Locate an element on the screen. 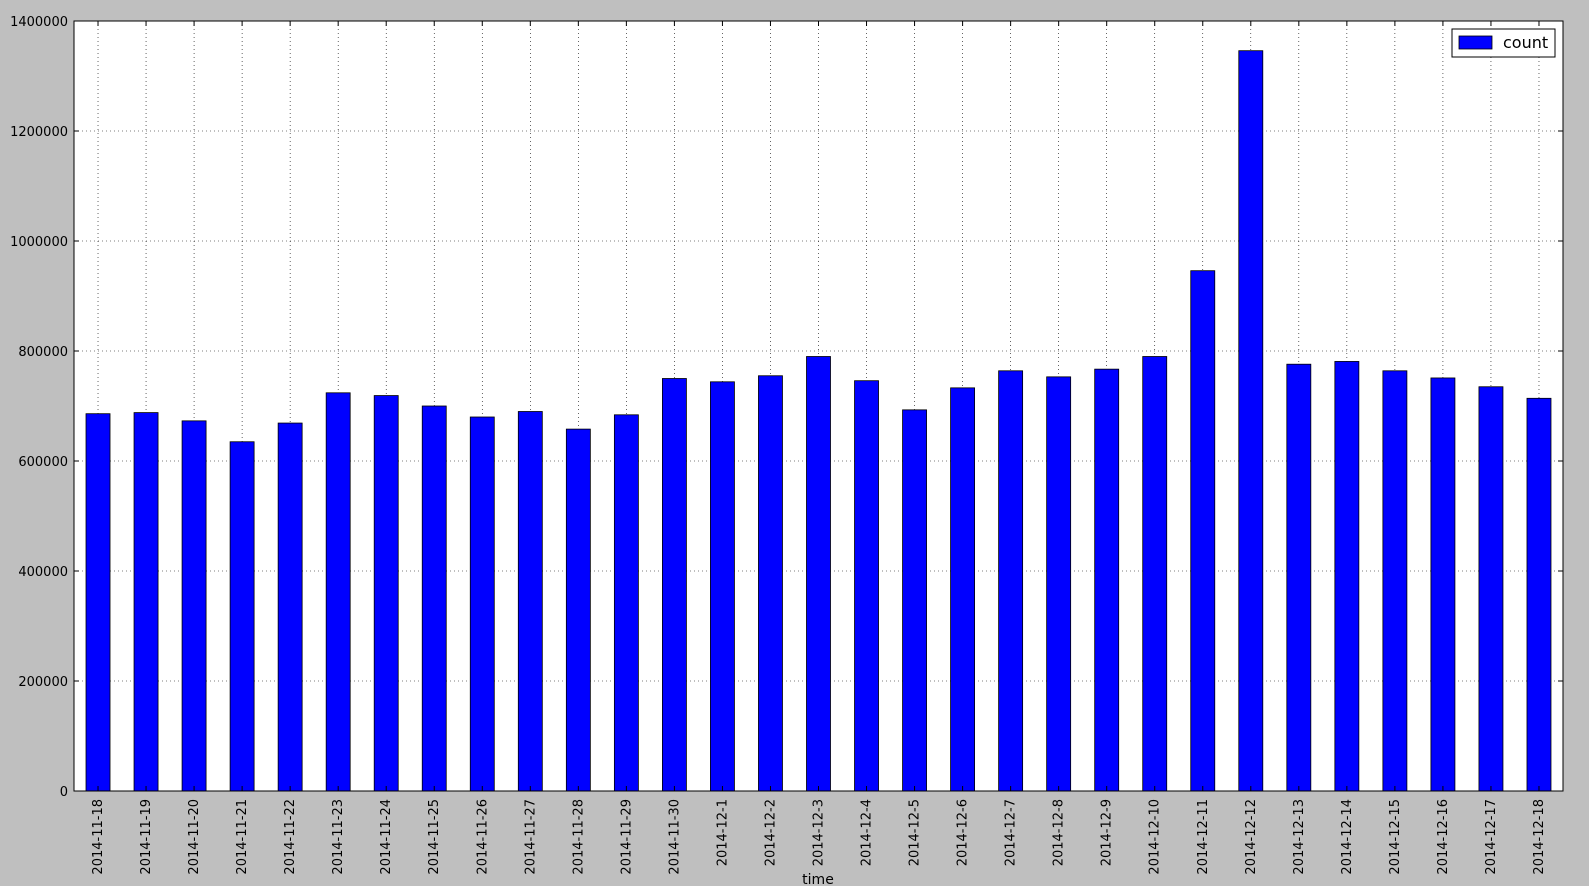 This screenshot has width=1589, height=886. x-tick-label: 2014-12-5 is located at coordinates (915, 832).